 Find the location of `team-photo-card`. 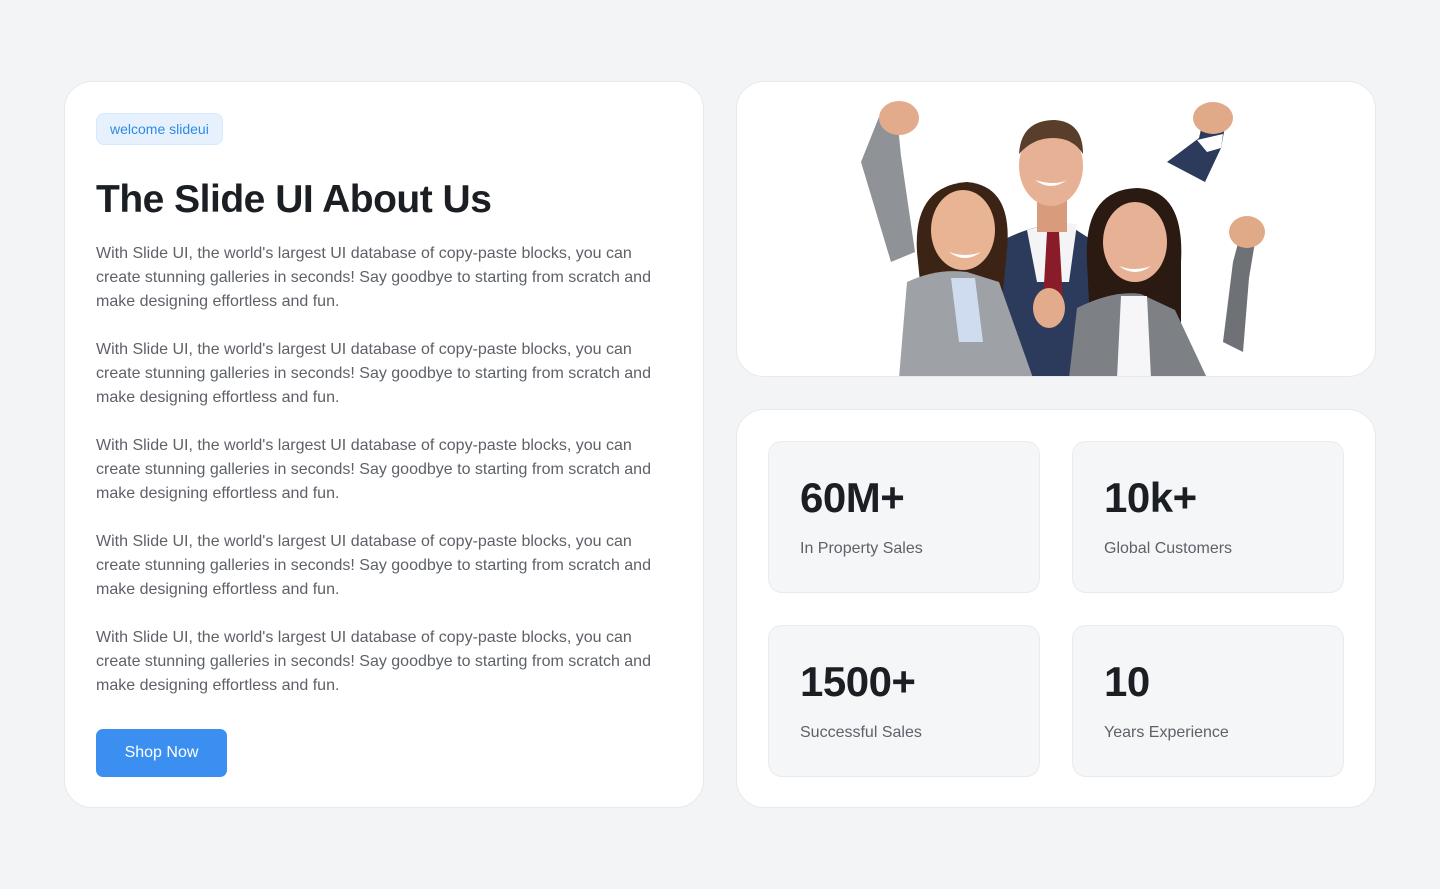

team-photo-card is located at coordinates (1056, 229).